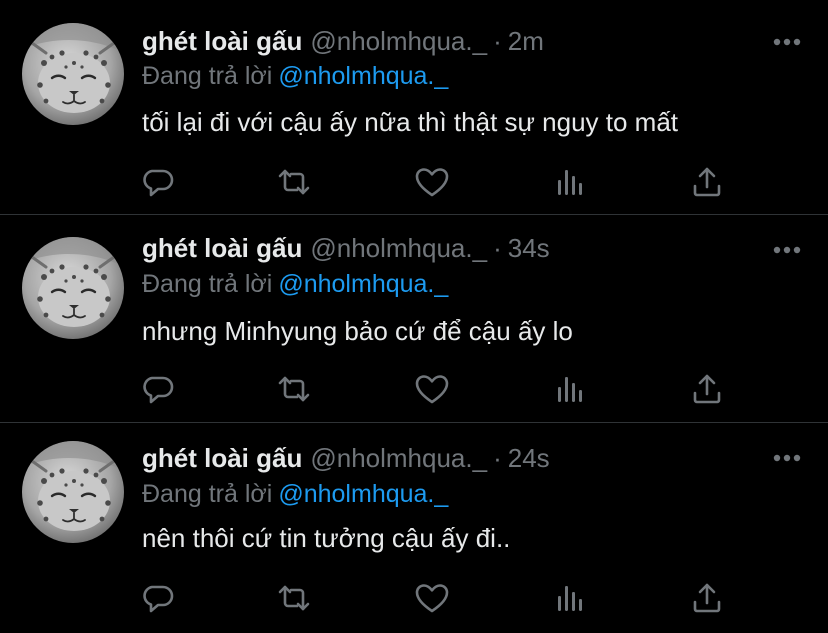 The height and width of the screenshot is (633, 828). I want to click on tweet-header: ghét loài gấu @nholmhqua._ · 34s, so click(346, 248).